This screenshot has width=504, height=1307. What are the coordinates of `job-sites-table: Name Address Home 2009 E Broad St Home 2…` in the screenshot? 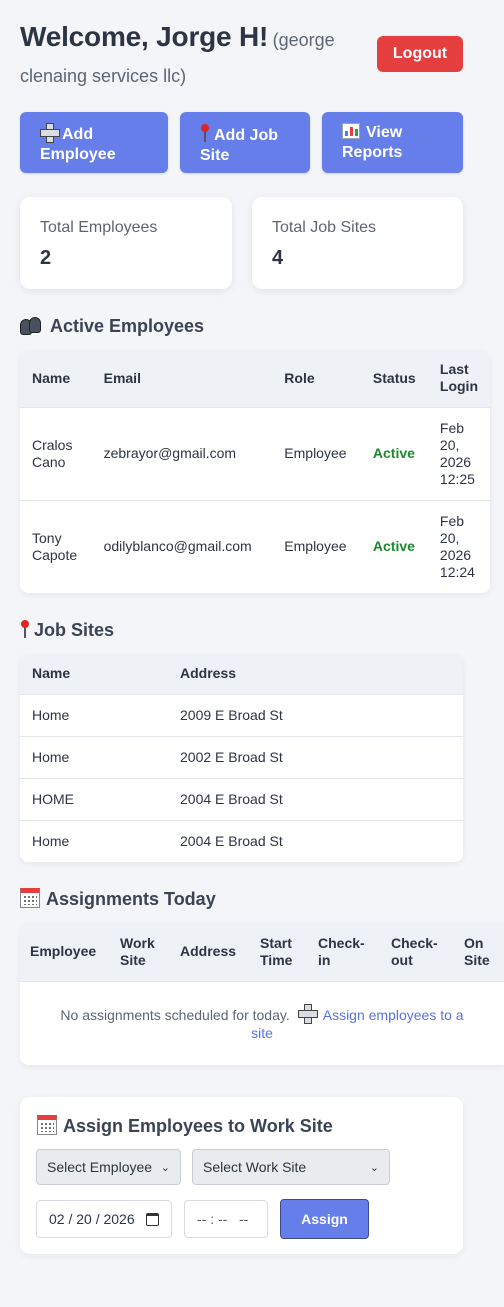 It's located at (241, 758).